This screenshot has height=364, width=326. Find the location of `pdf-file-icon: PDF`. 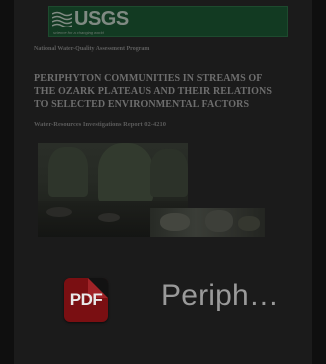

pdf-file-icon: PDF is located at coordinates (86, 300).